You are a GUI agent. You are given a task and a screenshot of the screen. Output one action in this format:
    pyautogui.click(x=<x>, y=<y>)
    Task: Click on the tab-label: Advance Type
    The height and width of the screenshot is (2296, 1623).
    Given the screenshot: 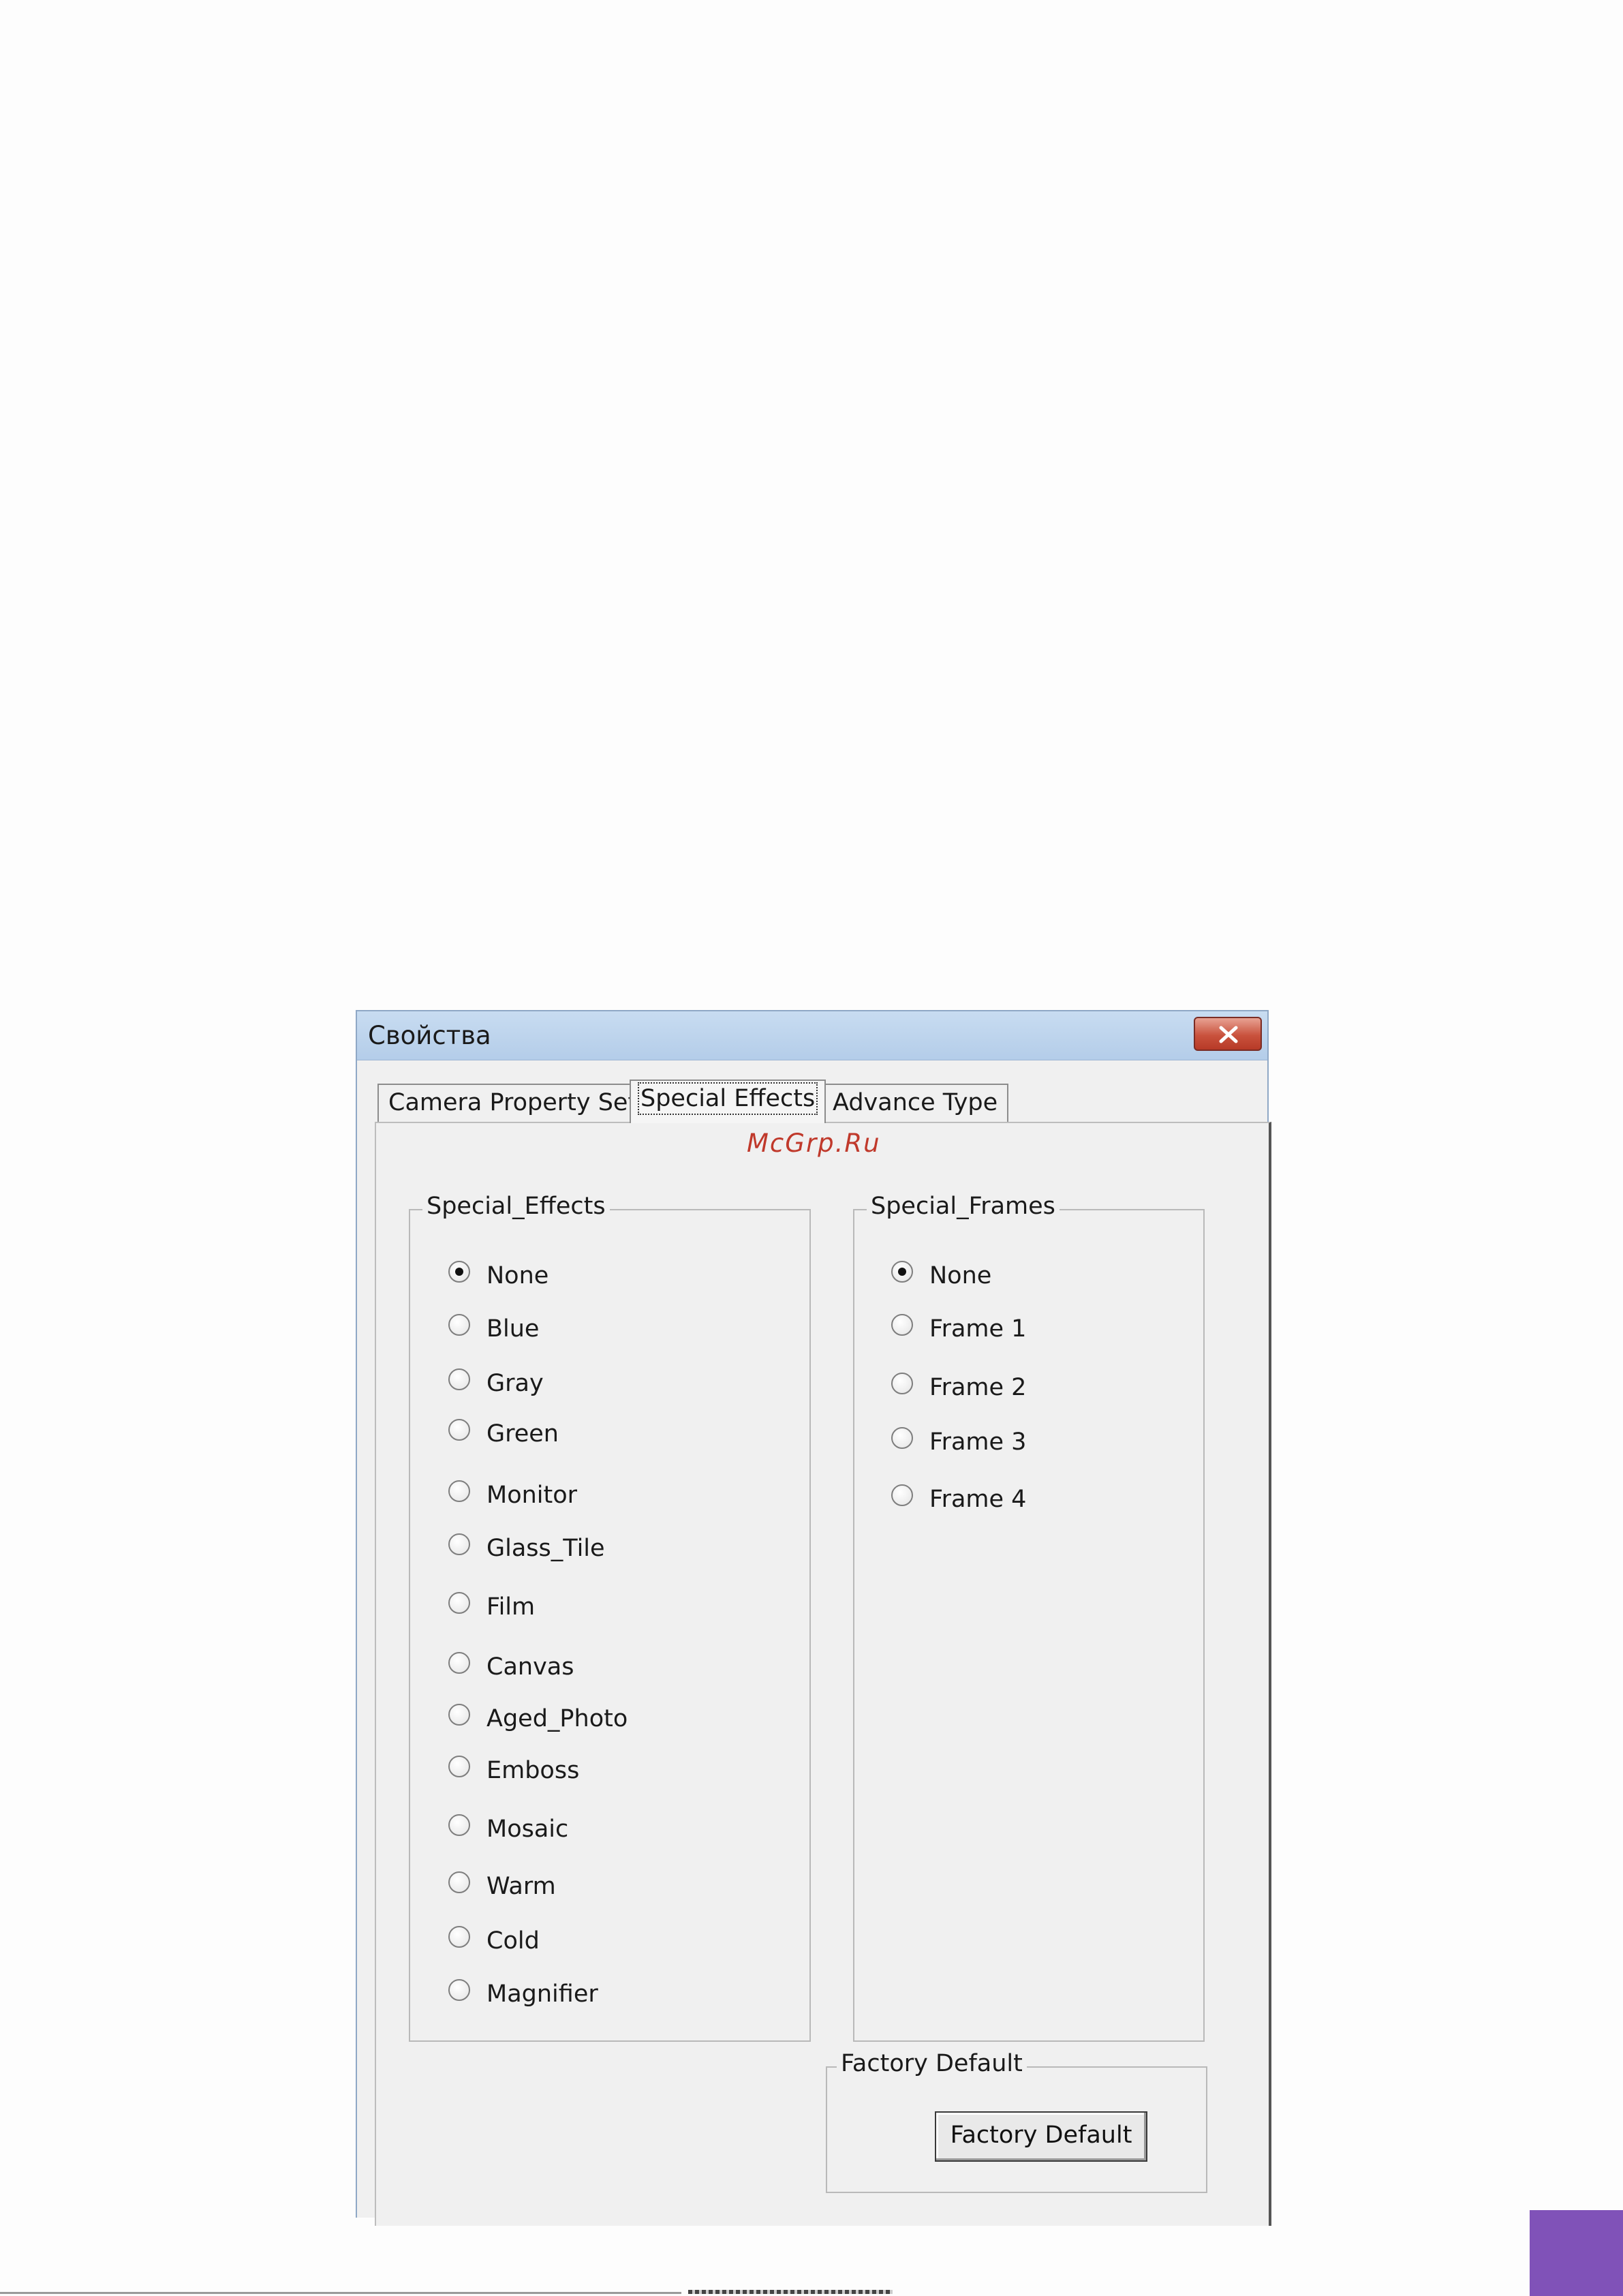 What is the action you would take?
    pyautogui.click(x=915, y=1102)
    